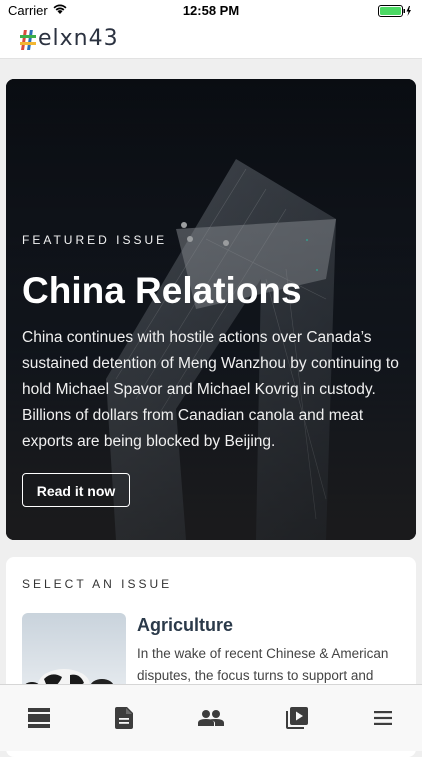 This screenshot has height=757, width=422. I want to click on video-library-icon, so click(297, 718).